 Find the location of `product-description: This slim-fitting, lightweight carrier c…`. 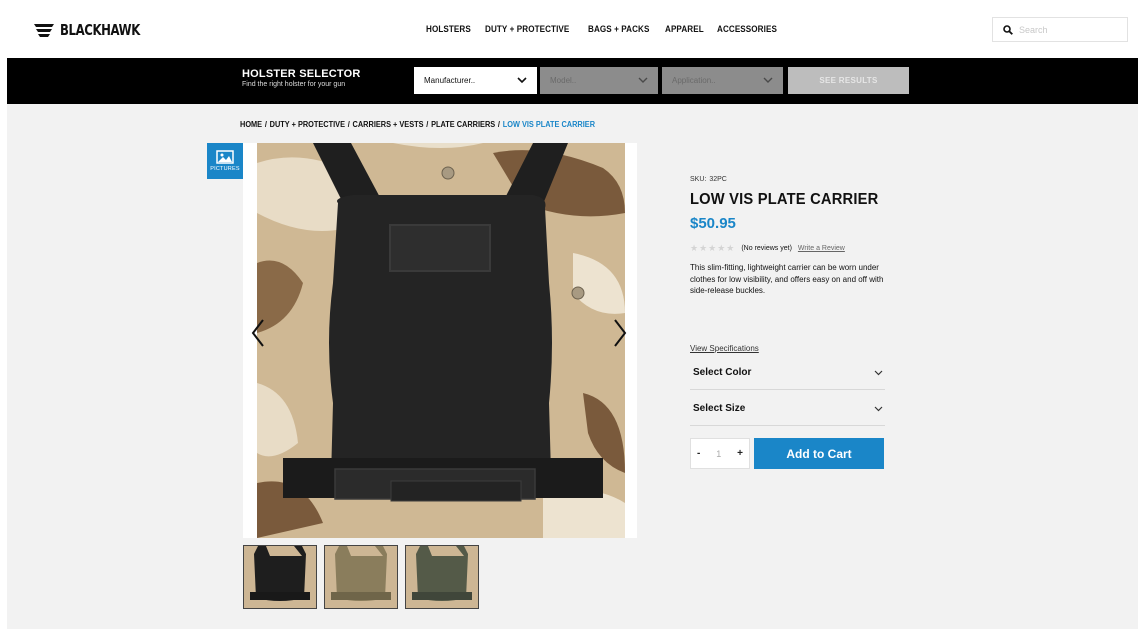

product-description: This slim-fitting, lightweight carrier c… is located at coordinates (787, 279).